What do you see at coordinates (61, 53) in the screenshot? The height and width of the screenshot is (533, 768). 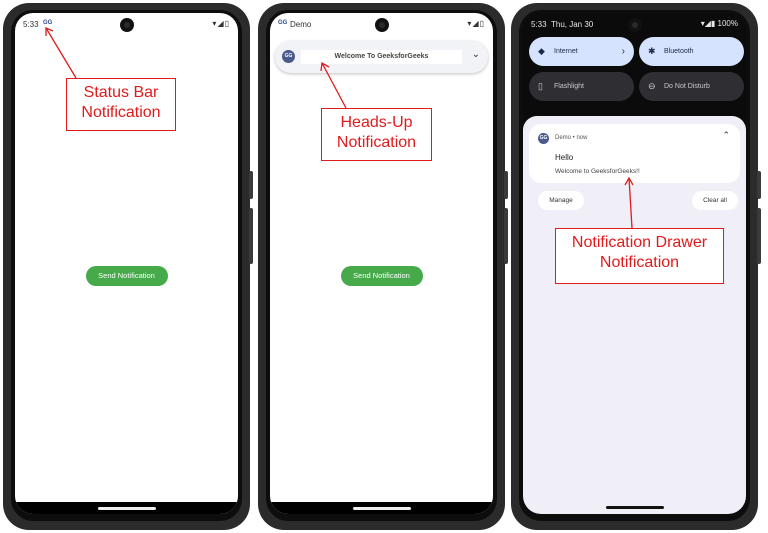 I see `arrow-status-bar` at bounding box center [61, 53].